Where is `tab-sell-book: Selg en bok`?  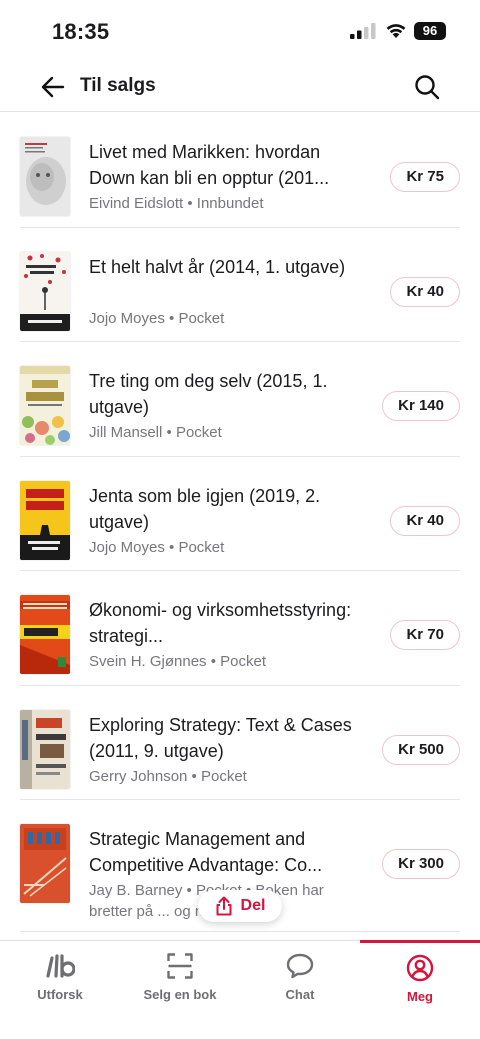 tab-sell-book: Selg en bok is located at coordinates (180, 976).